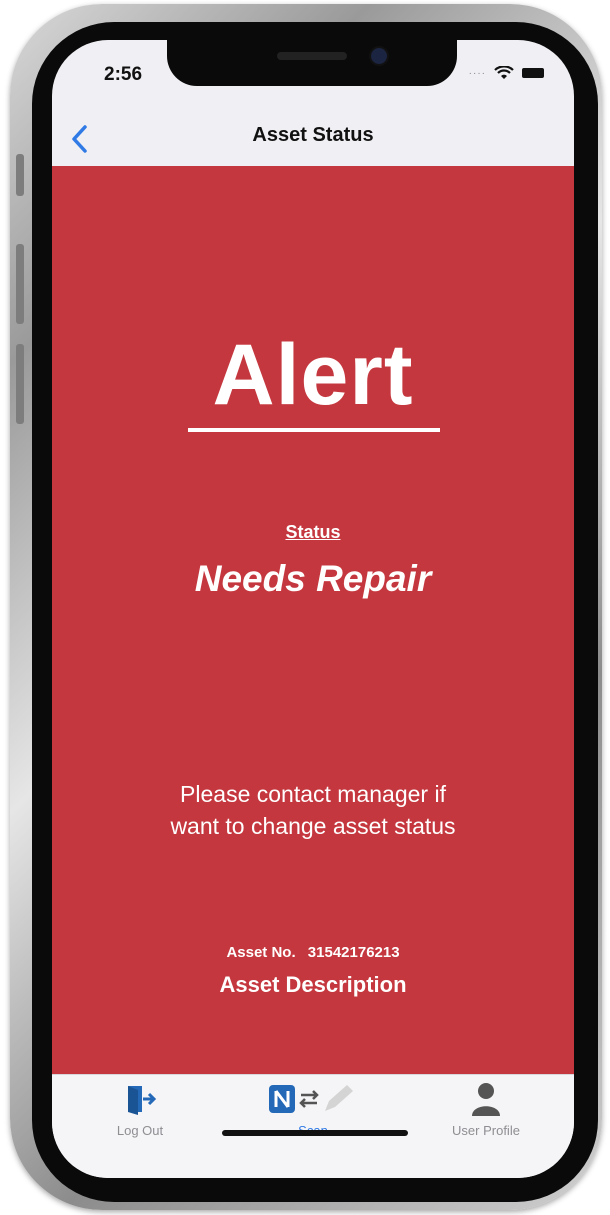 This screenshot has height=1215, width=610. Describe the element at coordinates (313, 135) in the screenshot. I see `page-title: Asset Status` at that location.